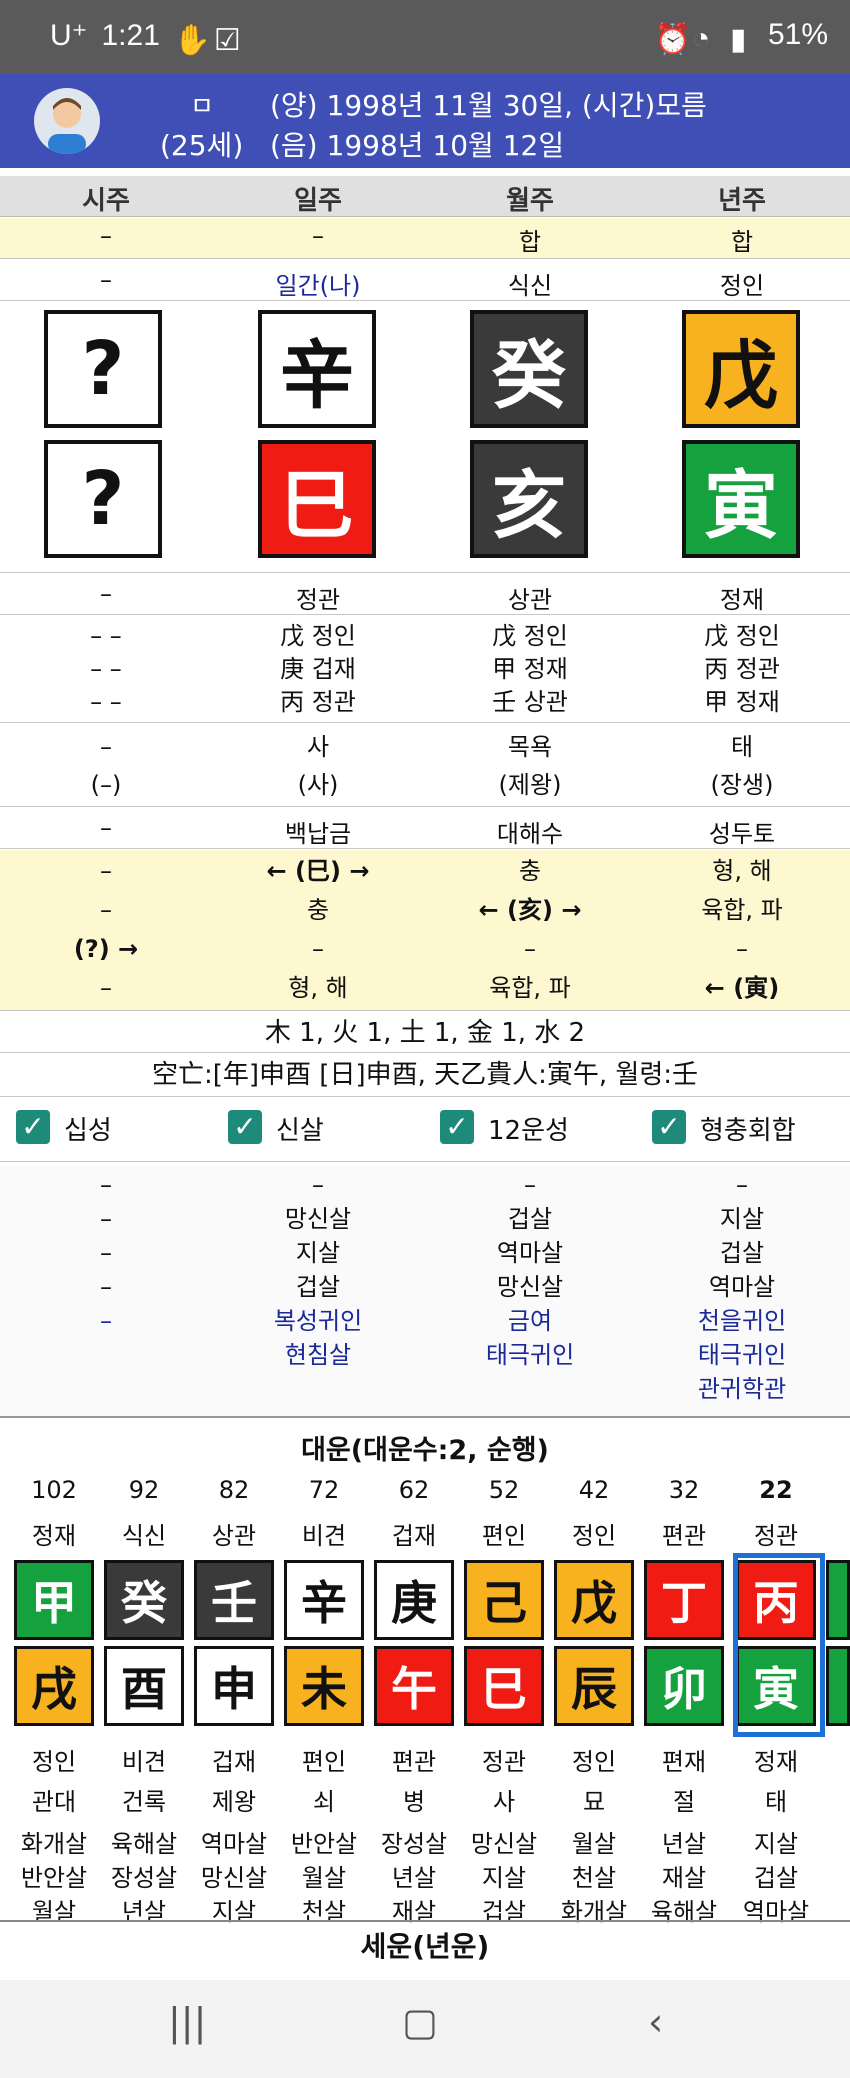 This screenshot has height=2078, width=850. Describe the element at coordinates (529, 499) in the screenshot. I see `branch-month: 亥` at that location.